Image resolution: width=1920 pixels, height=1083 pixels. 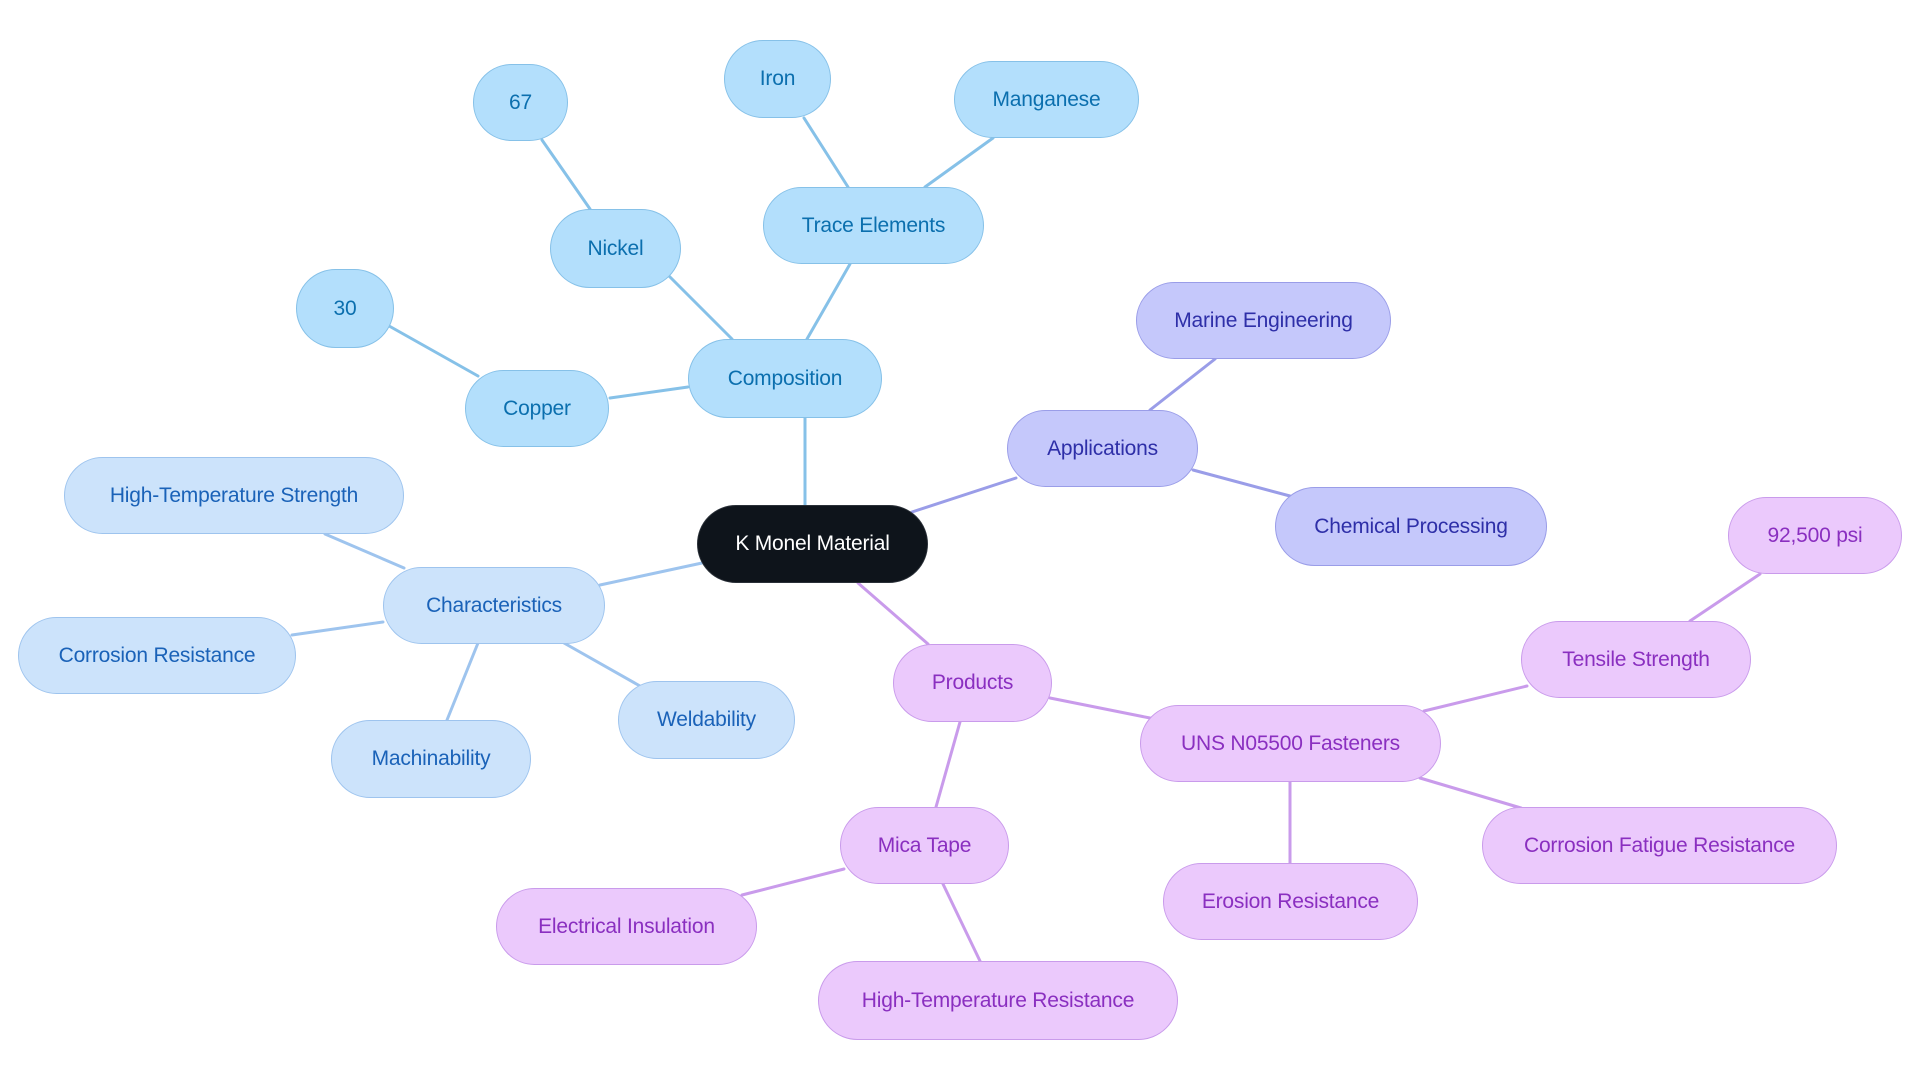 What do you see at coordinates (1815, 535) in the screenshot?
I see `node-tensile-92500-psi: 92,500 psi` at bounding box center [1815, 535].